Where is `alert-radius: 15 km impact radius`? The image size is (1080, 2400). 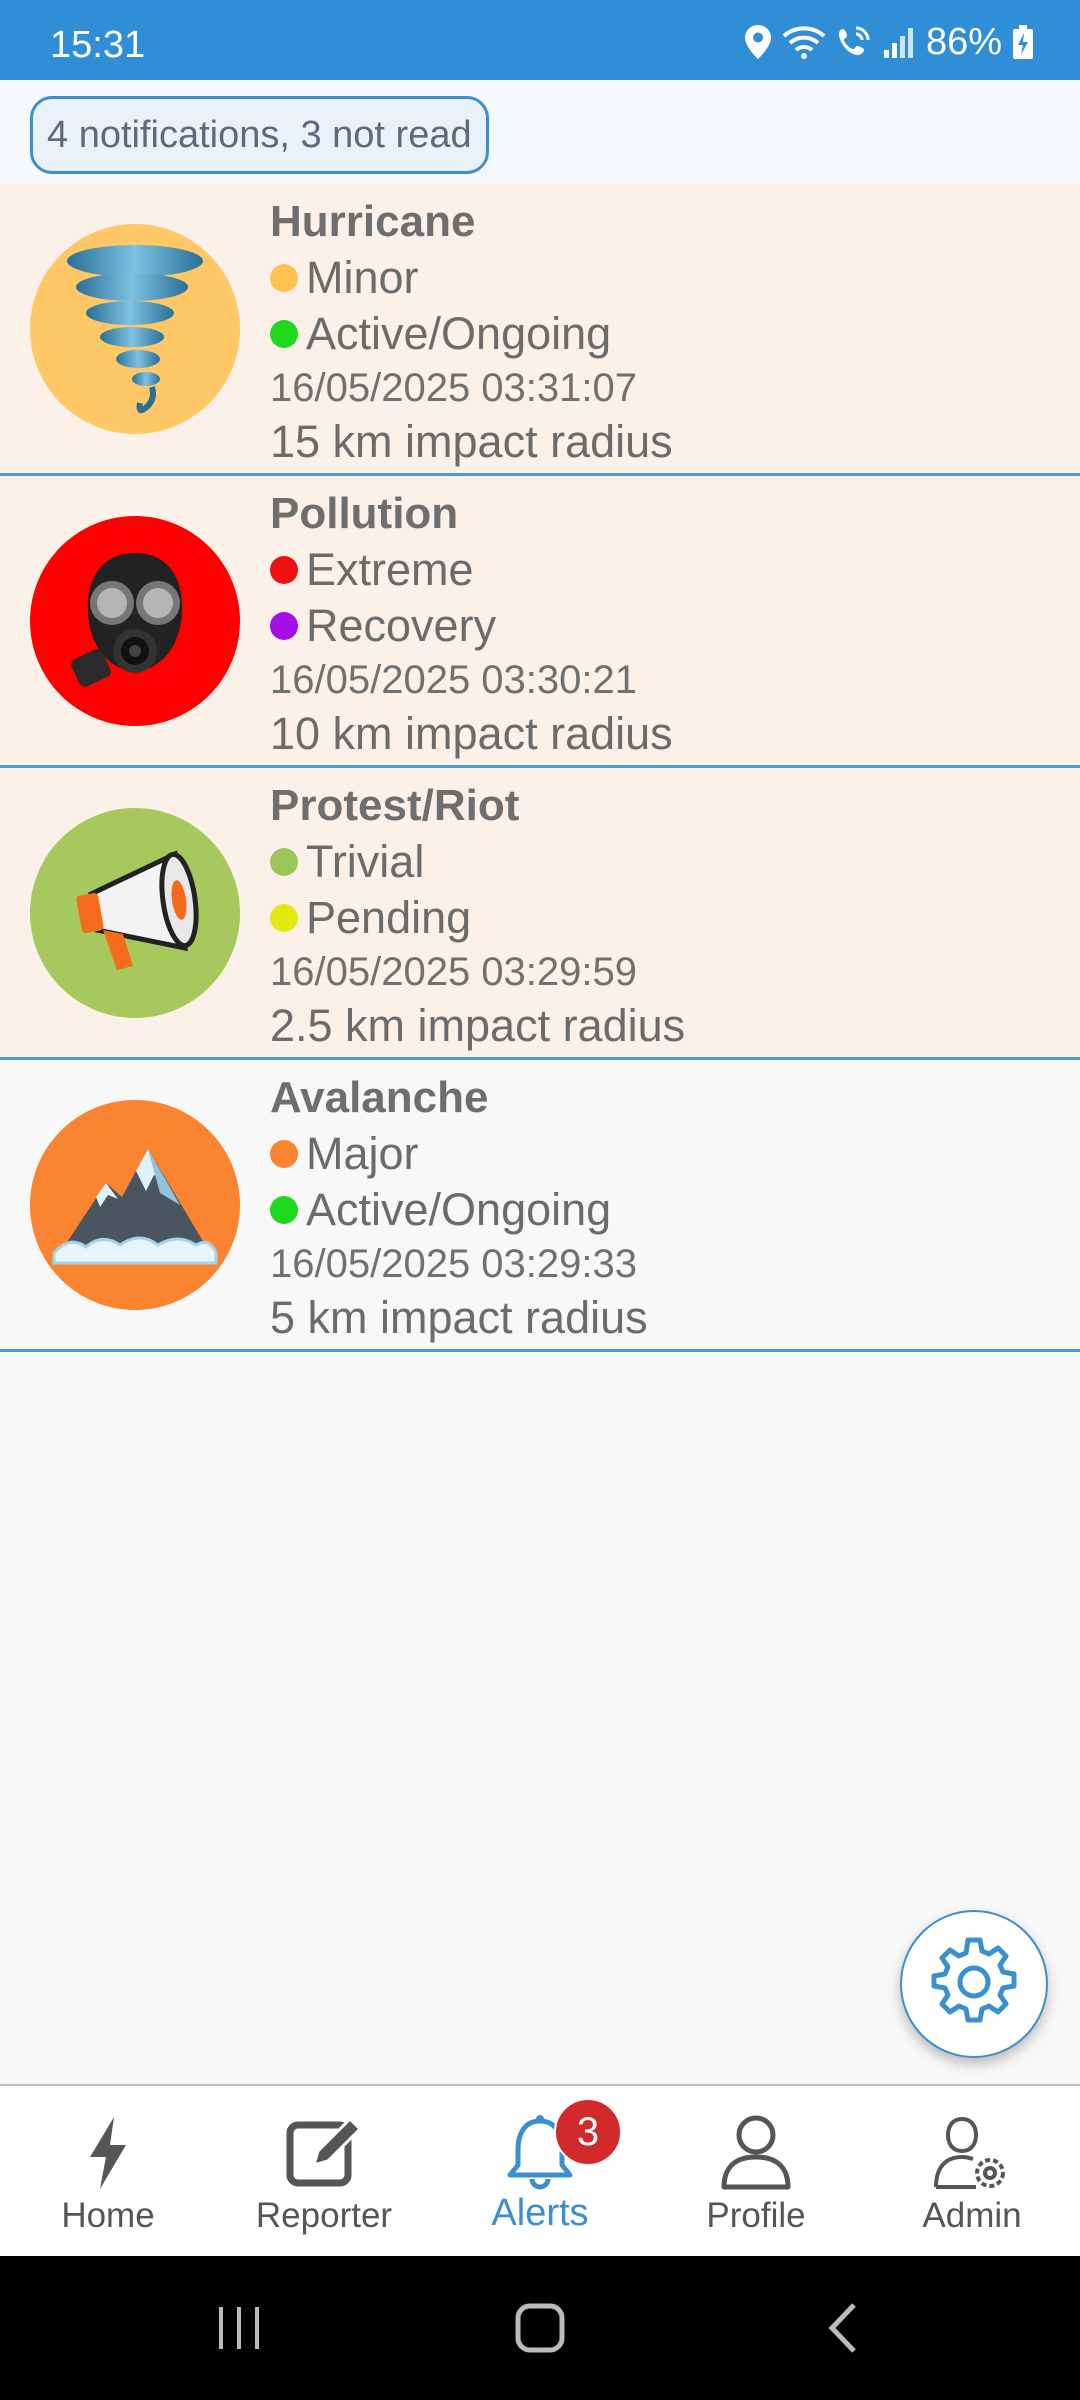
alert-radius: 15 km impact radius is located at coordinates (471, 441).